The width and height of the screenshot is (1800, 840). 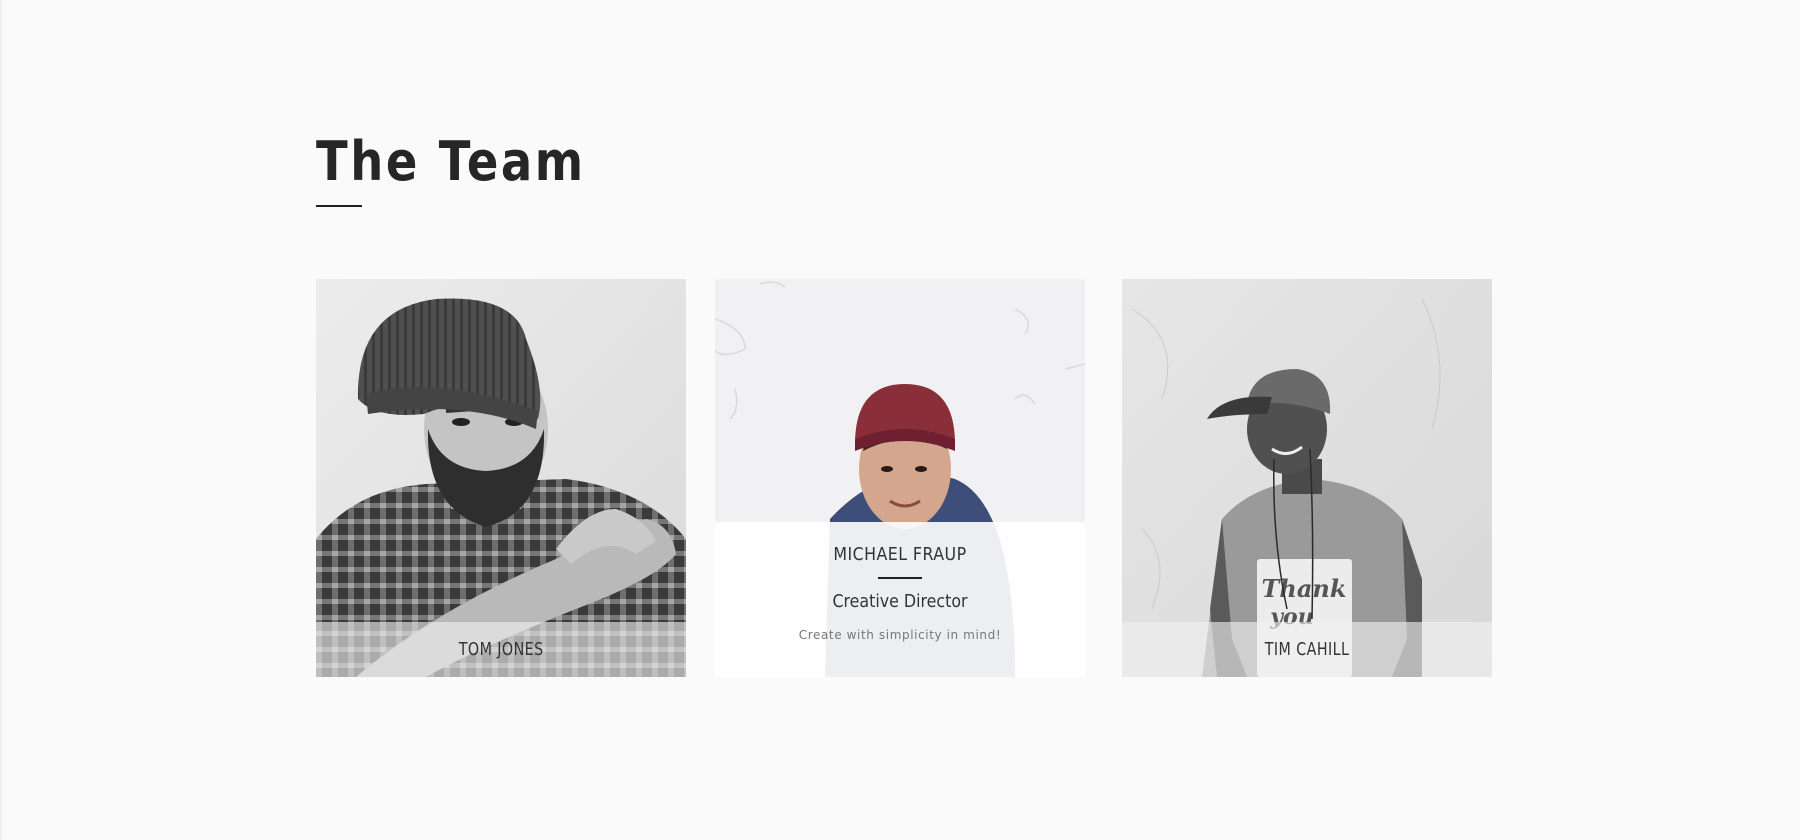 I want to click on member-name: TOM JONES, so click(x=501, y=649).